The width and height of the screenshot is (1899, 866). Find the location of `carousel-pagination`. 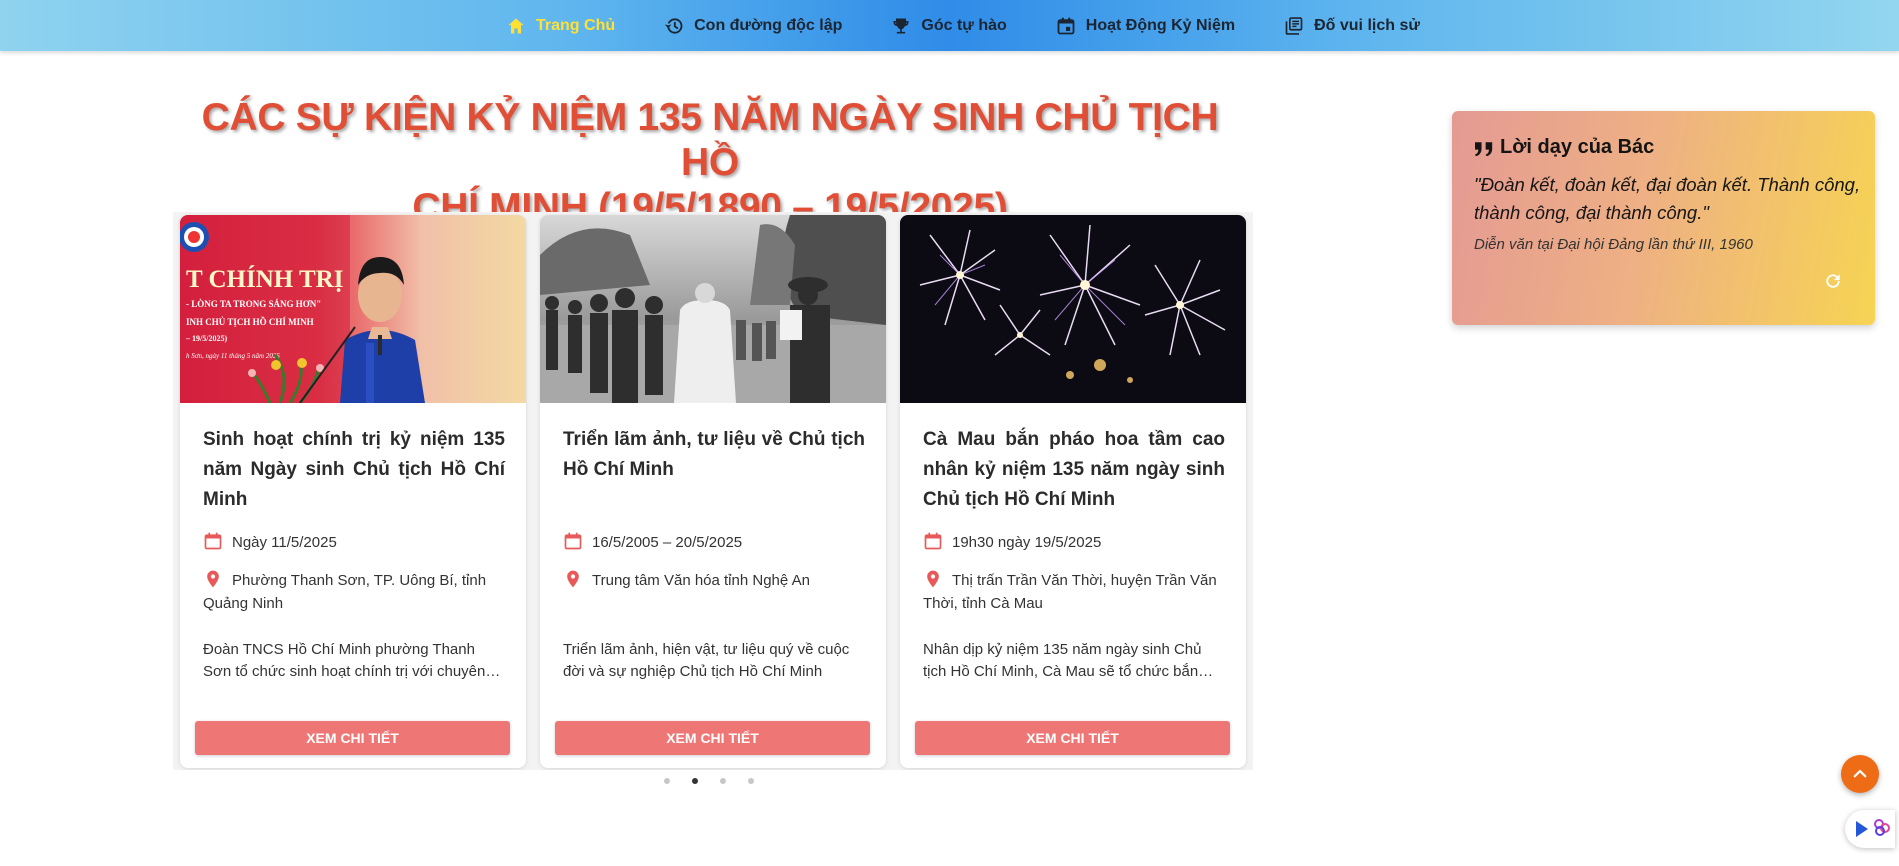

carousel-pagination is located at coordinates (720, 781).